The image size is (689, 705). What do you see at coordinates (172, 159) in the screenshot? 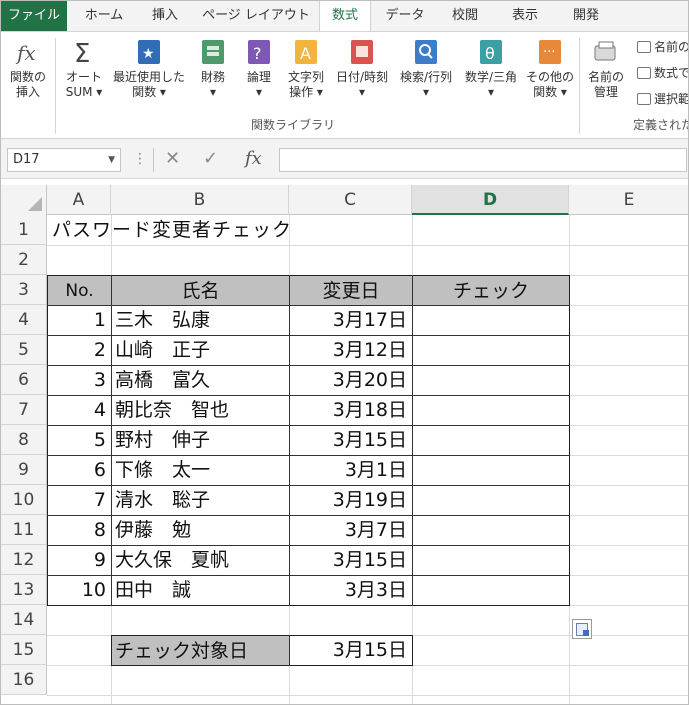
I see `cancel-icon: ✕` at bounding box center [172, 159].